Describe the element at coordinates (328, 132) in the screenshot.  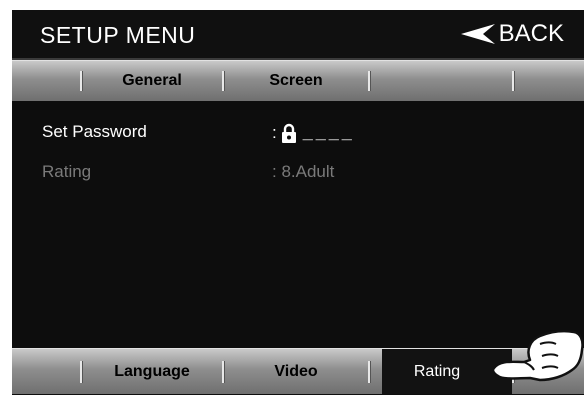
I see `password-placeholder: ____` at that location.